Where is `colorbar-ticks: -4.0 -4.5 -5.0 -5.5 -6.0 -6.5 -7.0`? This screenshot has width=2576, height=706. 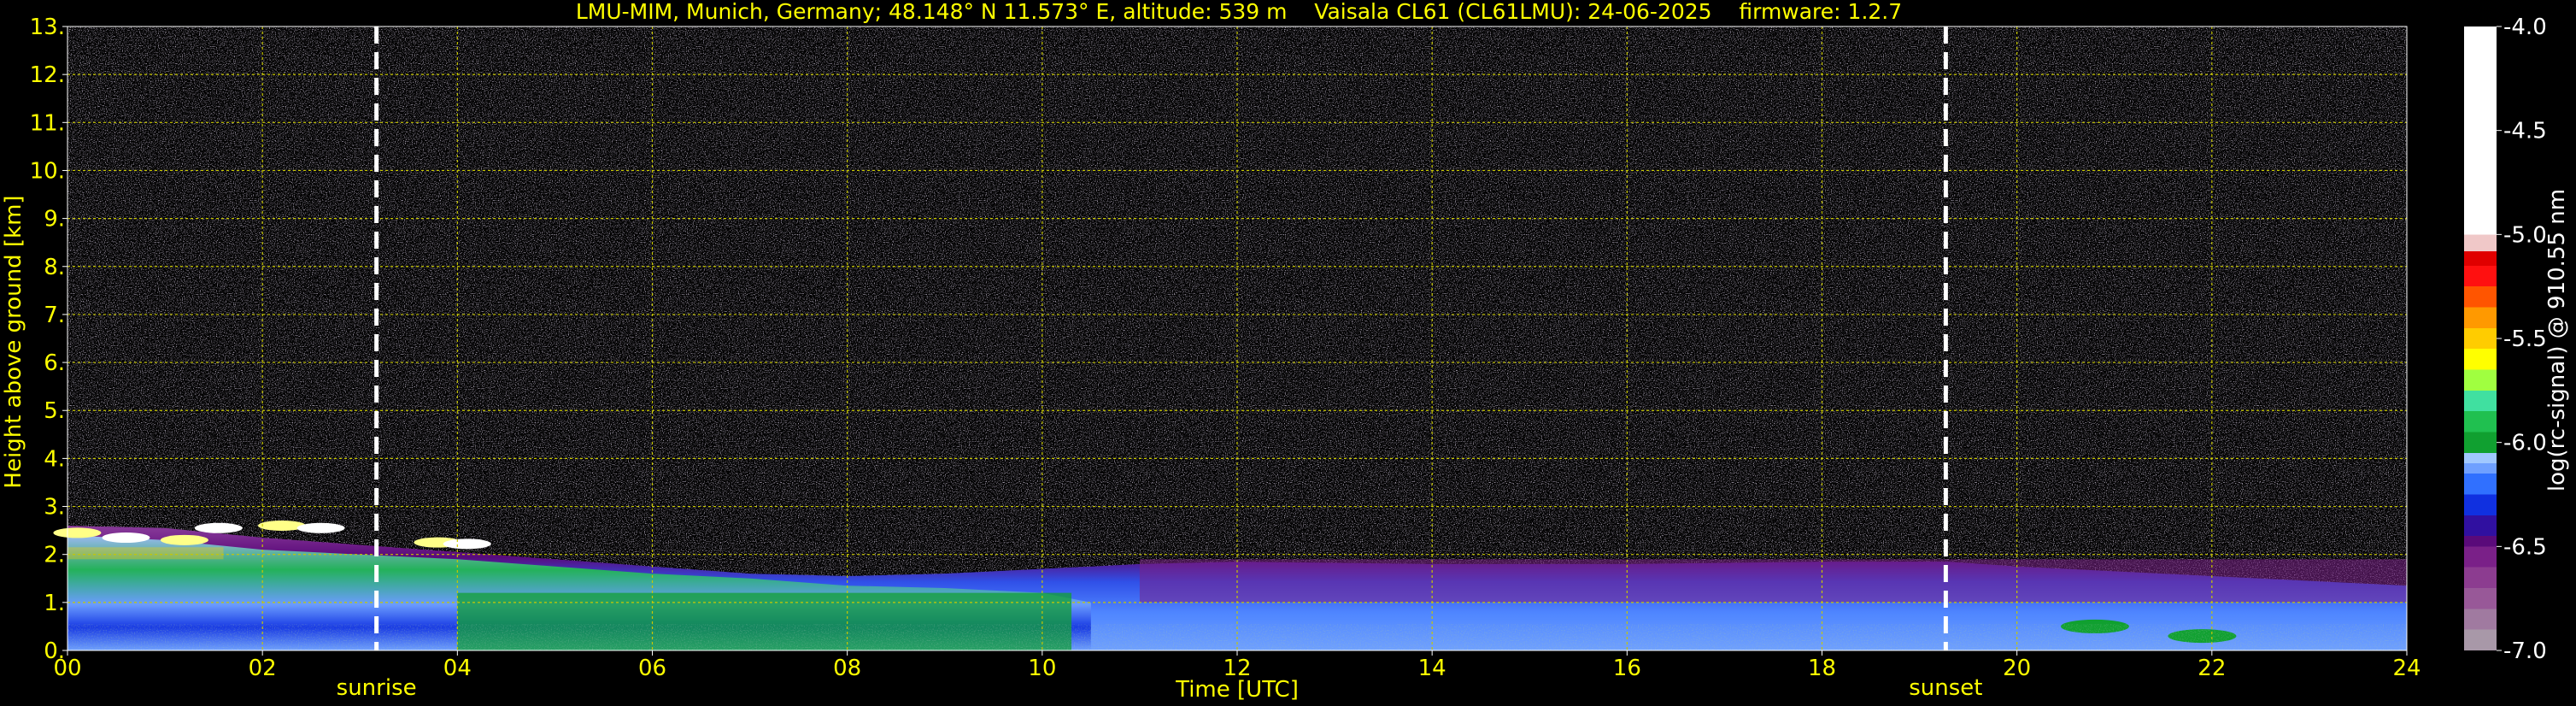
colorbar-ticks: -4.0 -4.5 -5.0 -5.5 -6.0 -6.5 -7.0 is located at coordinates (2522, 339).